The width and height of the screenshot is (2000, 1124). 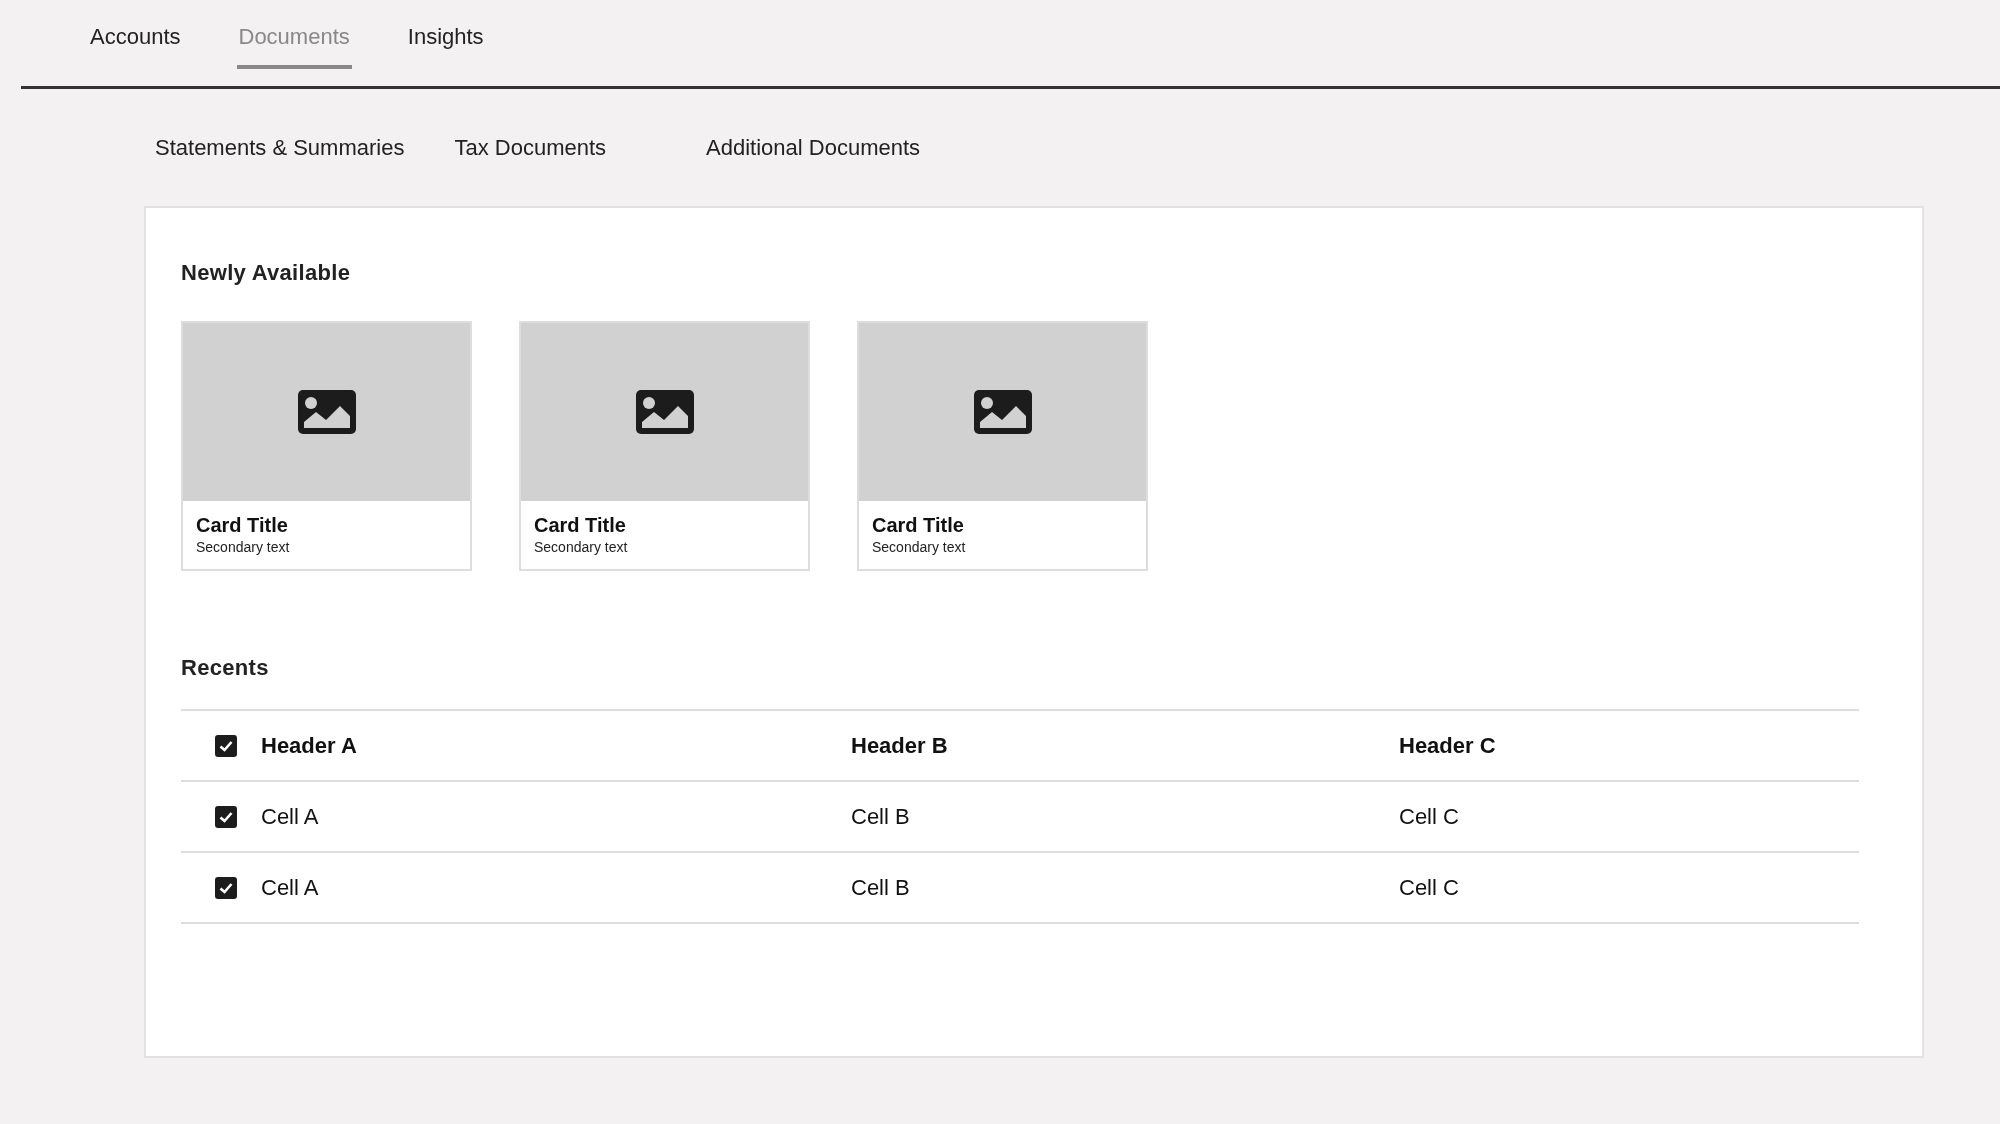 What do you see at coordinates (899, 745) in the screenshot?
I see `column-header: Header B` at bounding box center [899, 745].